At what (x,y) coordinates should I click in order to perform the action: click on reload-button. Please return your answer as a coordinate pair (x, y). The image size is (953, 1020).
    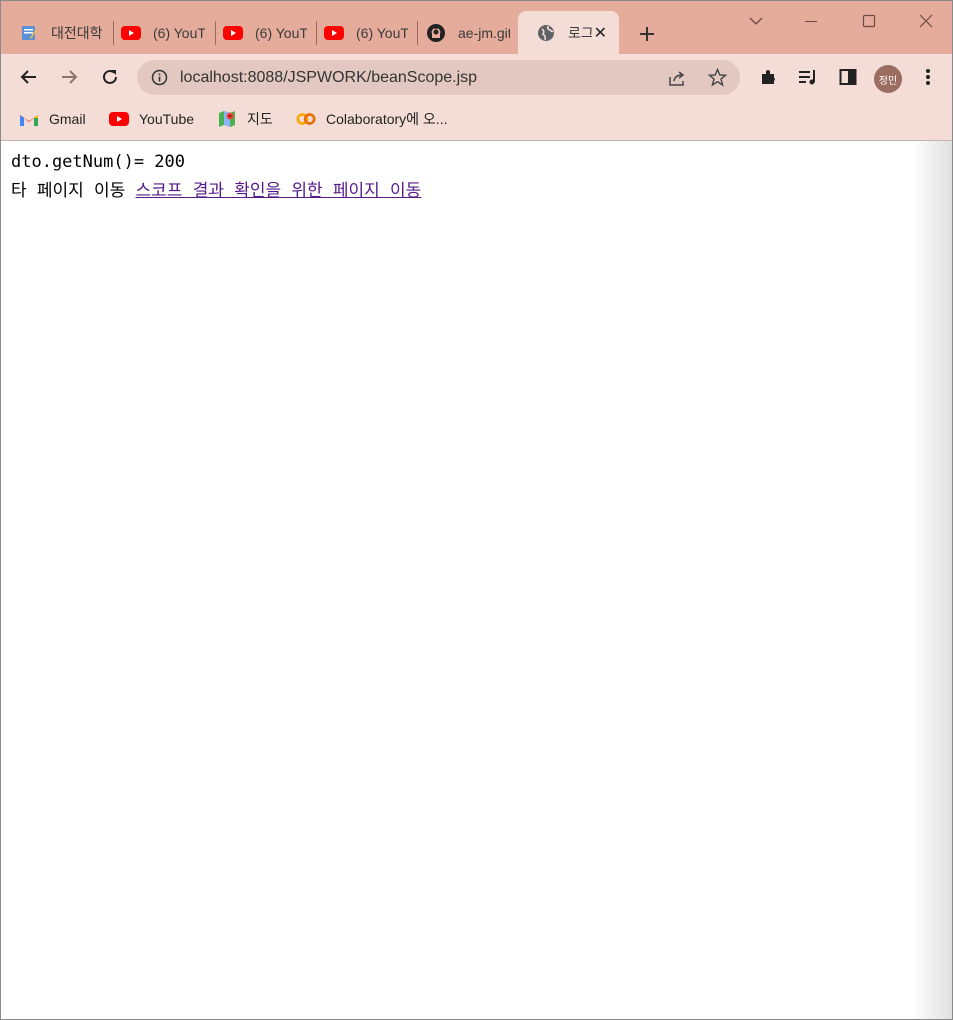
    Looking at the image, I should click on (110, 77).